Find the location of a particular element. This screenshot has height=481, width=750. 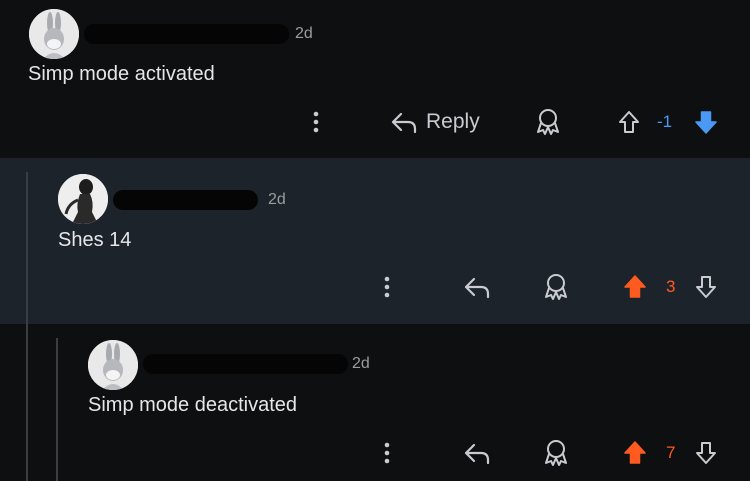

vote-score: -1 is located at coordinates (664, 122).